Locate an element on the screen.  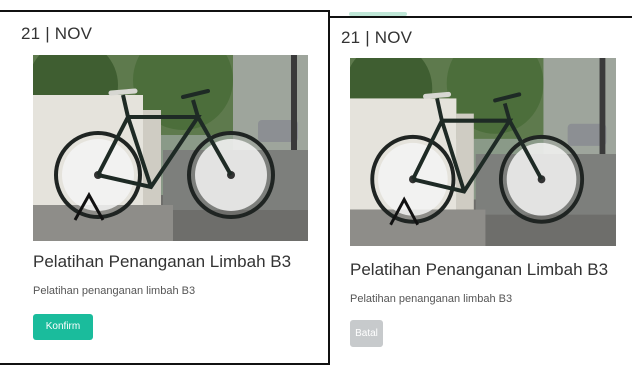
confirm-button: Konfirm is located at coordinates (63, 327).